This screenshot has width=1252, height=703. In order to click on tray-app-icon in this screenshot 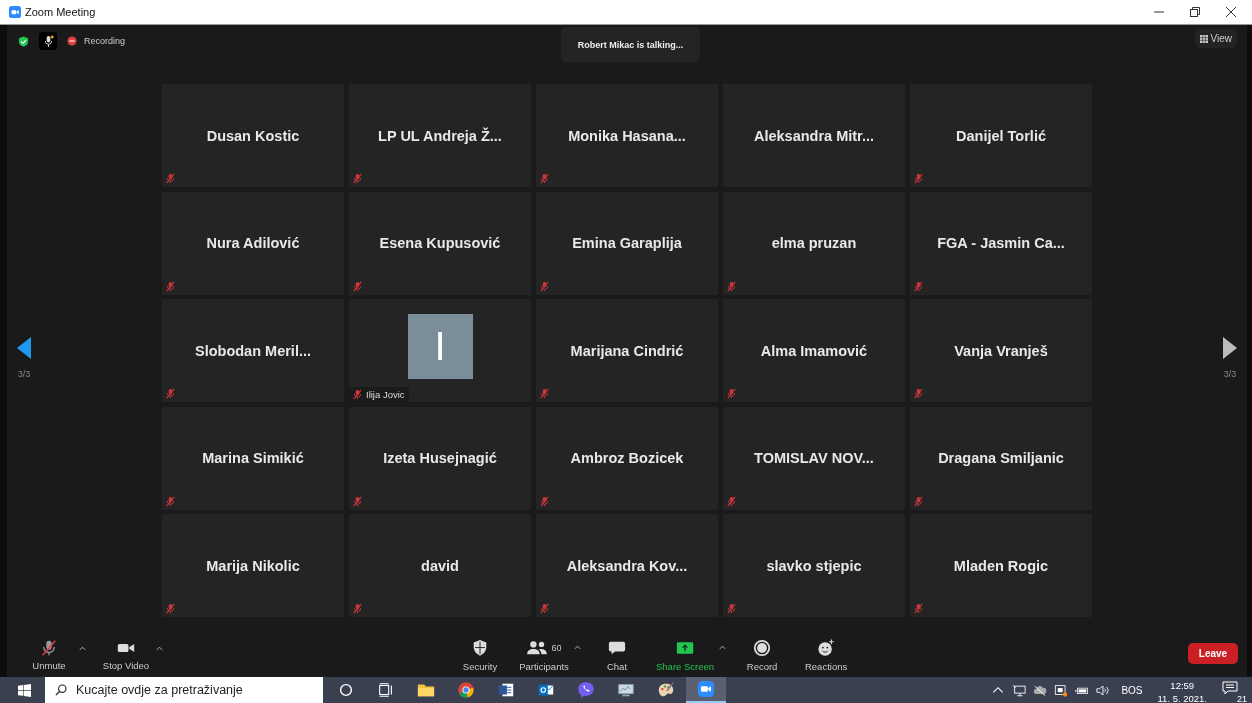, I will do `click(1061, 690)`.